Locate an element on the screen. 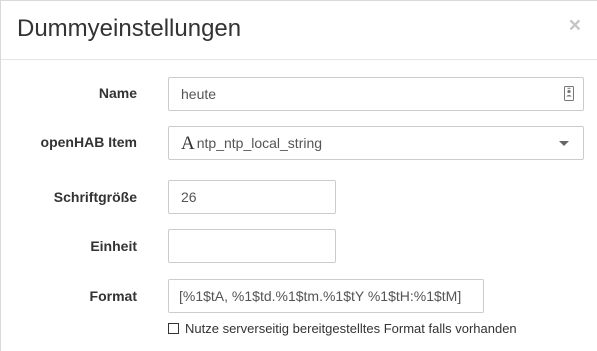  contact-card-icon is located at coordinates (569, 93).